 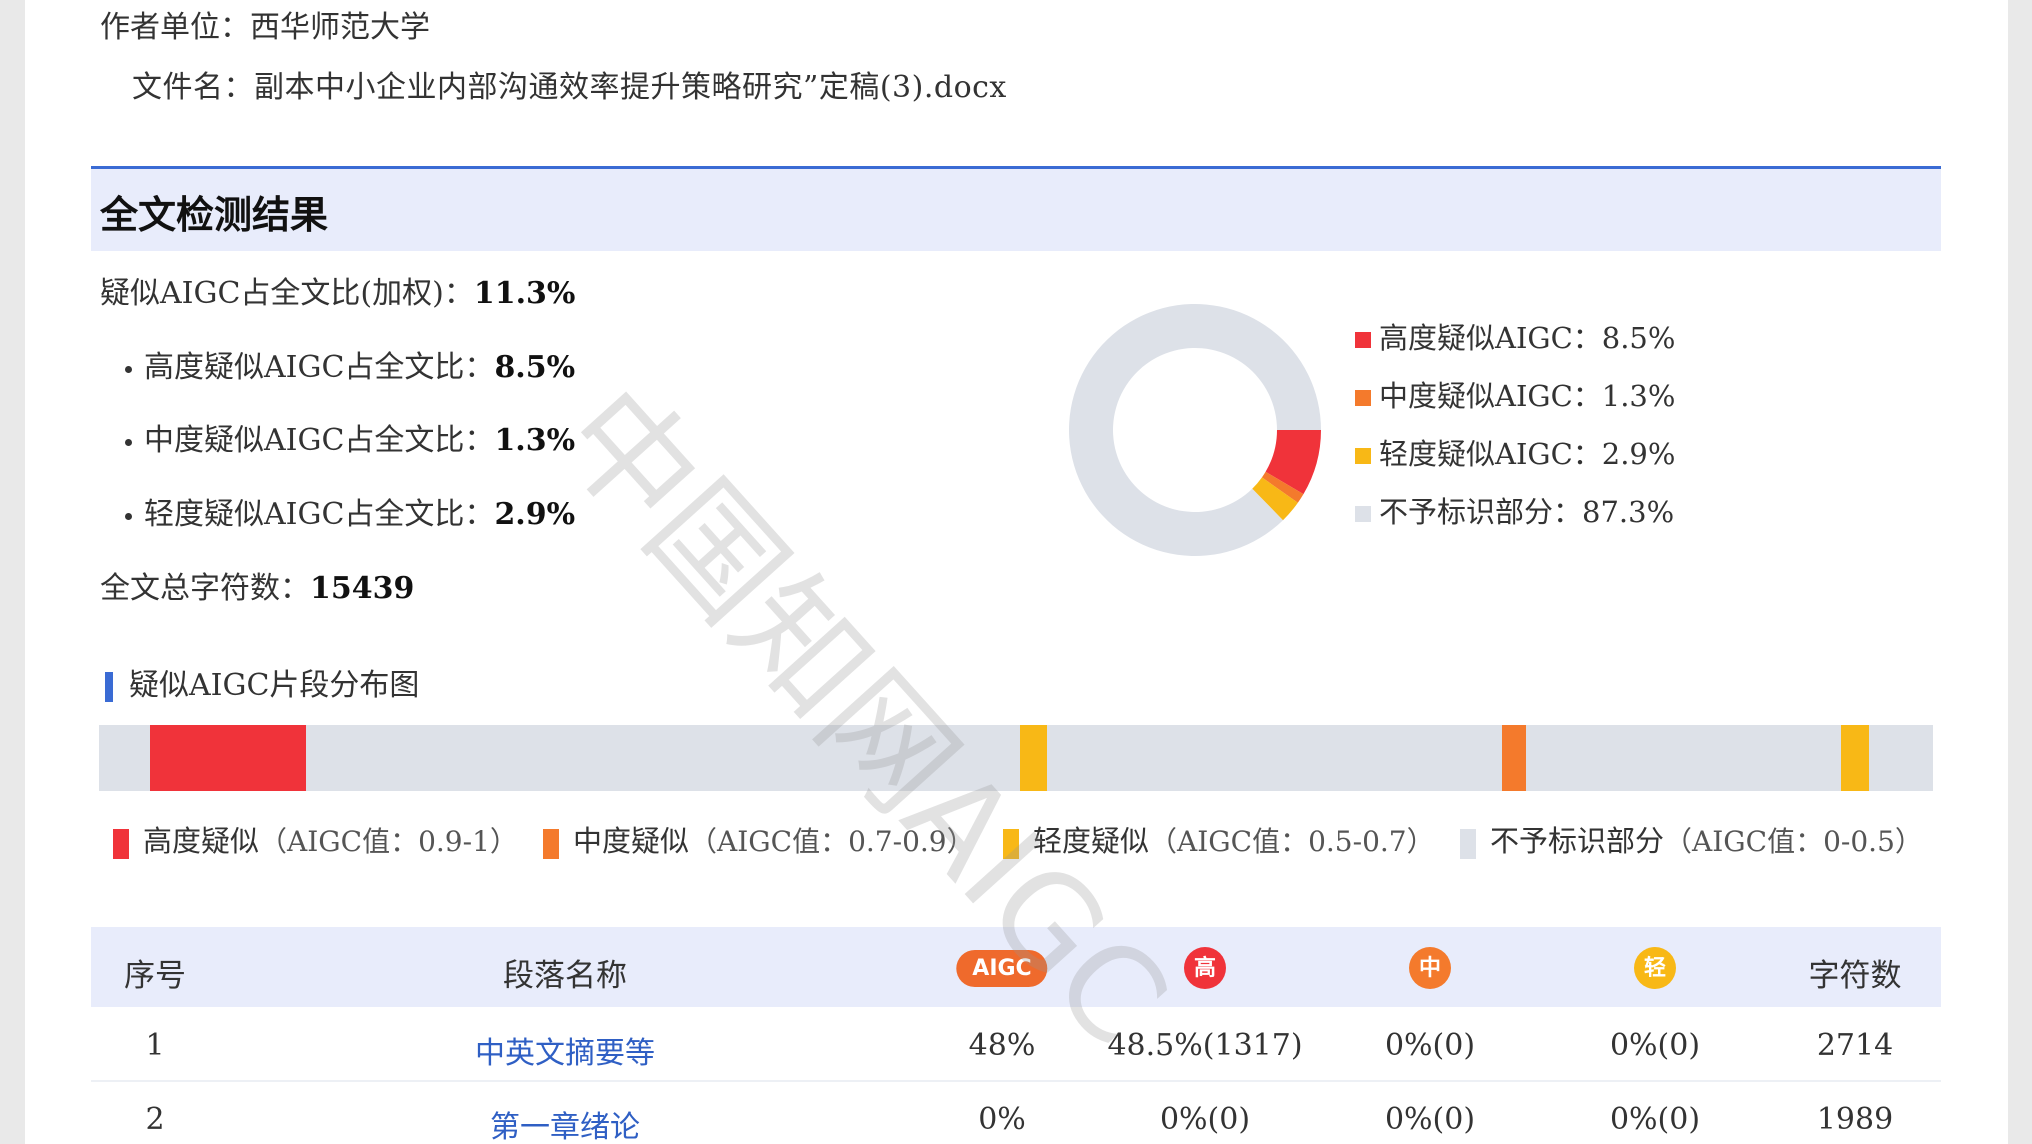 I want to click on pie-legend-none: 不予标识部分：87.3%, so click(x=1514, y=510).